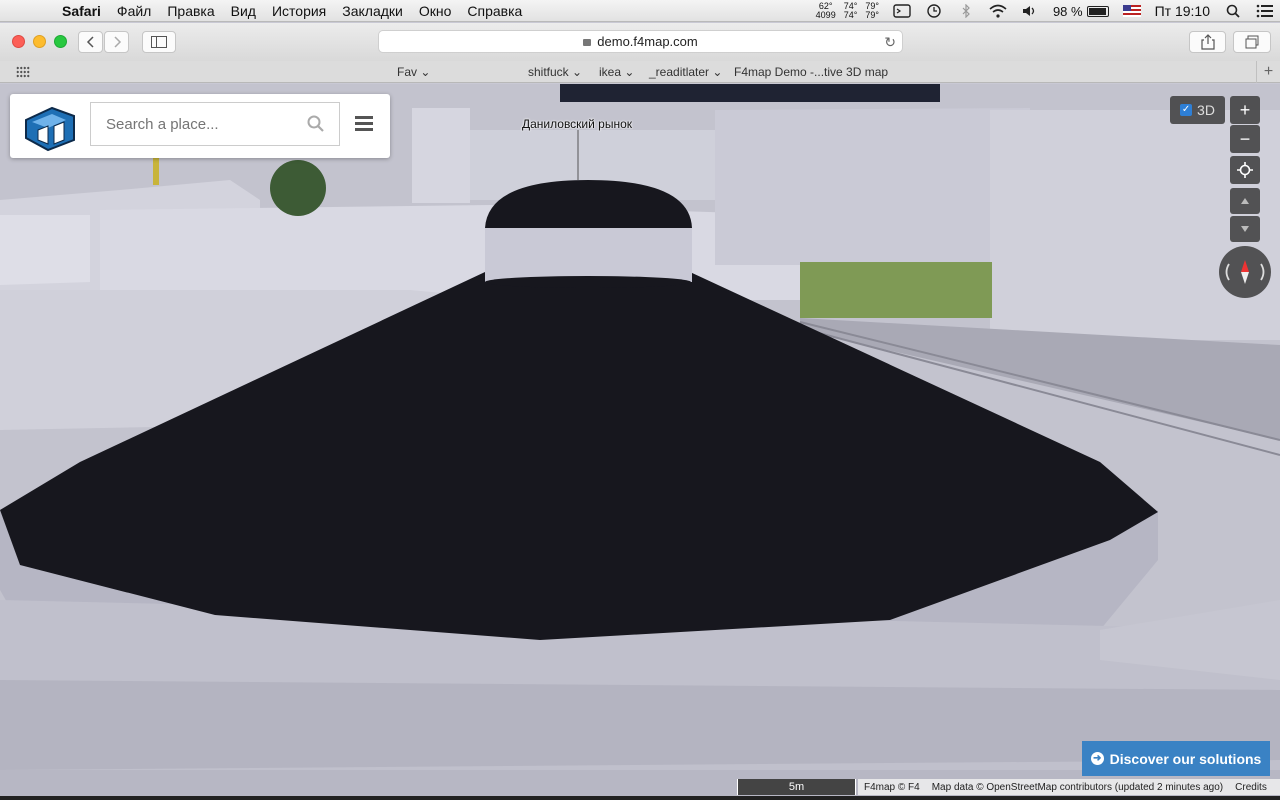 The height and width of the screenshot is (800, 1280). I want to click on window-bottom-edge, so click(640, 798).